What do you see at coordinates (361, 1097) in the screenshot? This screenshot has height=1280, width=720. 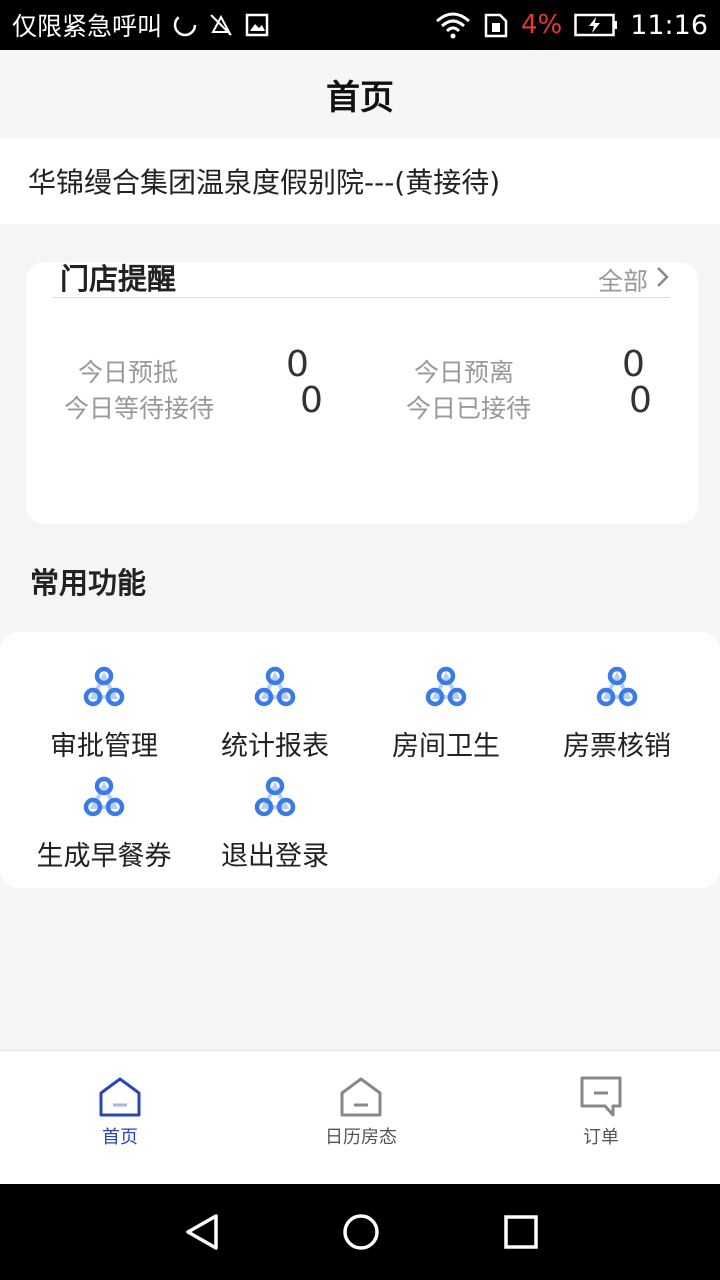 I see `home-outline-icon` at bounding box center [361, 1097].